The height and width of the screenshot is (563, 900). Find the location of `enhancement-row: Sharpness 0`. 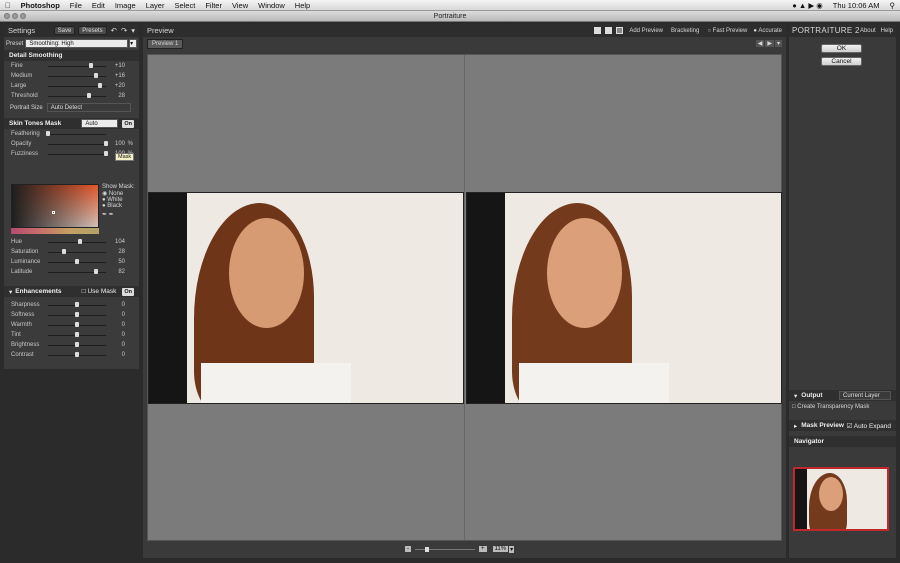

enhancement-row: Sharpness 0 is located at coordinates (71, 305).